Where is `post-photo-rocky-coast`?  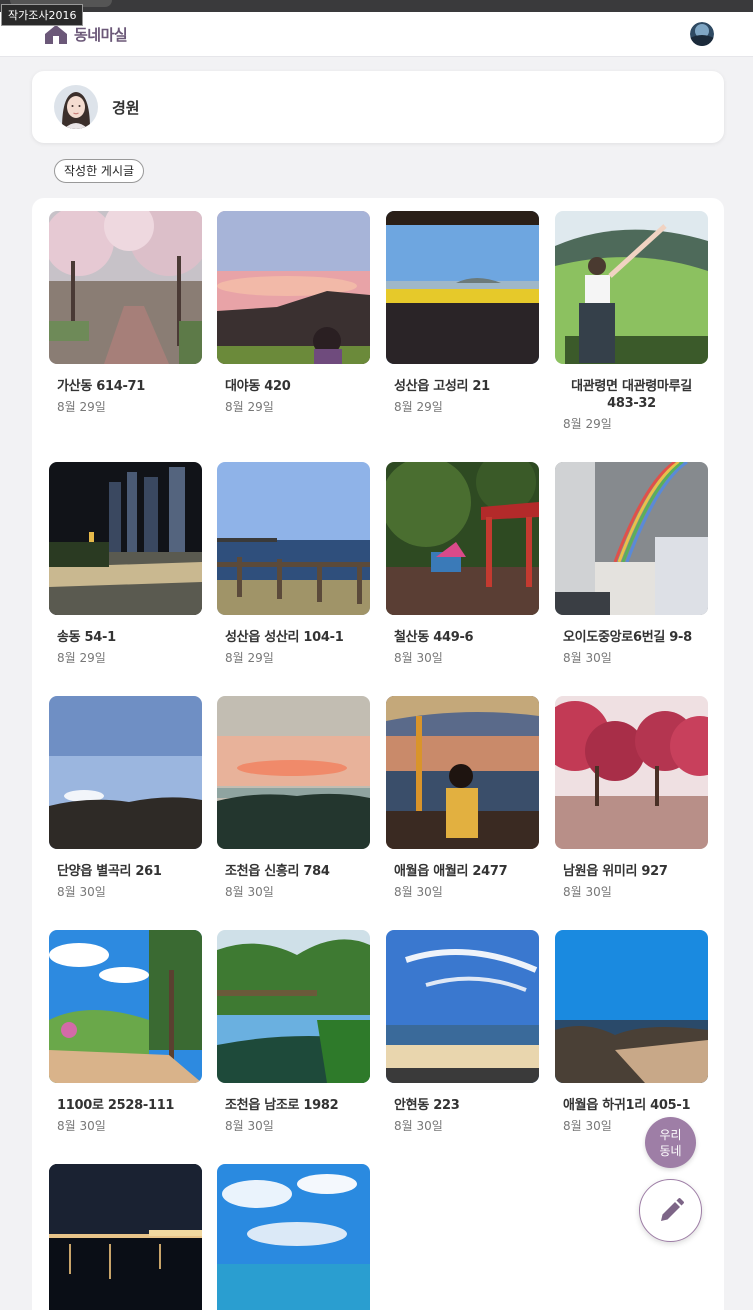 post-photo-rocky-coast is located at coordinates (631, 1006).